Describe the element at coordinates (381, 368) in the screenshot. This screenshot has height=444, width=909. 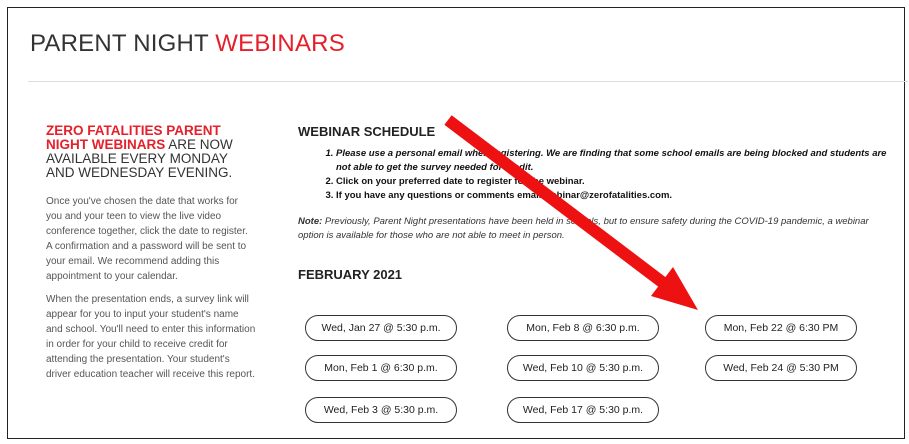
I see `date-button-feb1: Mon, Feb 1 @ 6:30 p.m.` at that location.